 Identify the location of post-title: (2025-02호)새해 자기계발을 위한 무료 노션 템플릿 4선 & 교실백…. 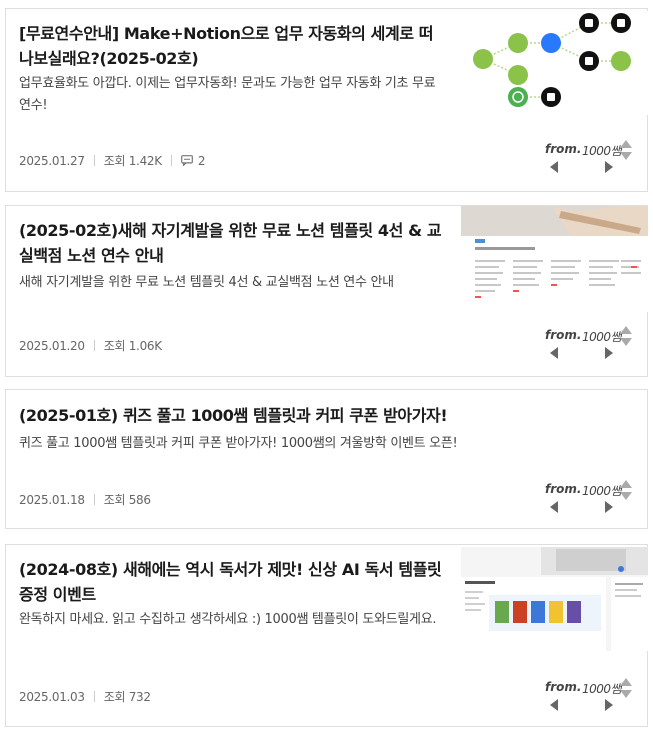
(231, 243).